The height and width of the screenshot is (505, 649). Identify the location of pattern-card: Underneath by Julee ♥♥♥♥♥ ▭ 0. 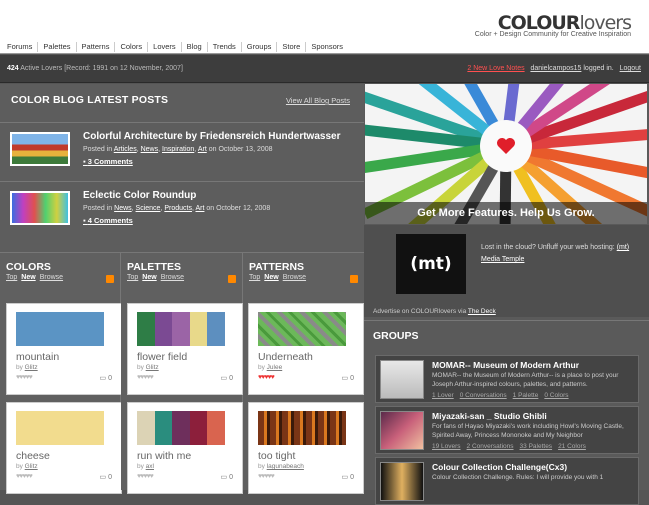
(306, 349).